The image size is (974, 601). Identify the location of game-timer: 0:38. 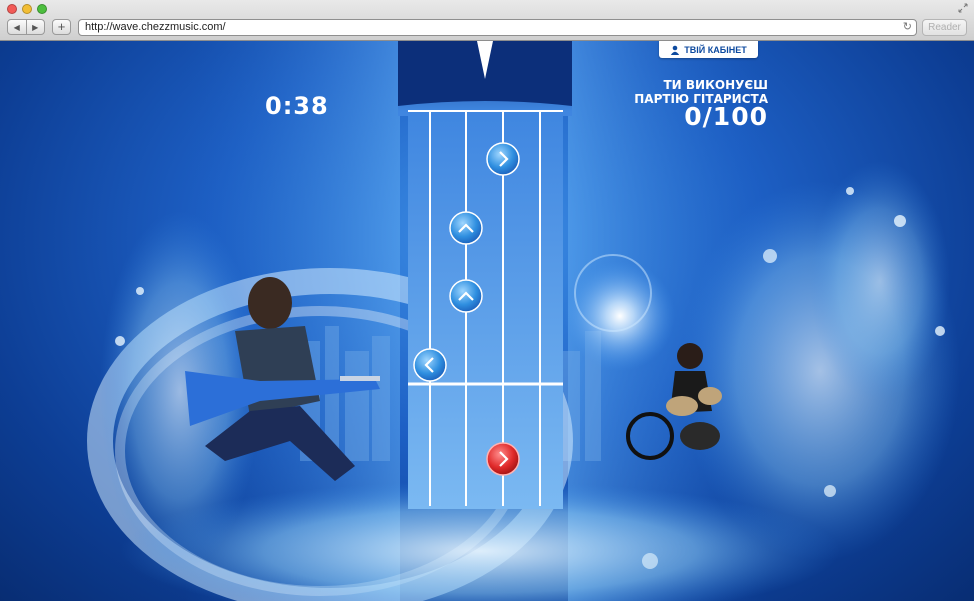
(297, 106).